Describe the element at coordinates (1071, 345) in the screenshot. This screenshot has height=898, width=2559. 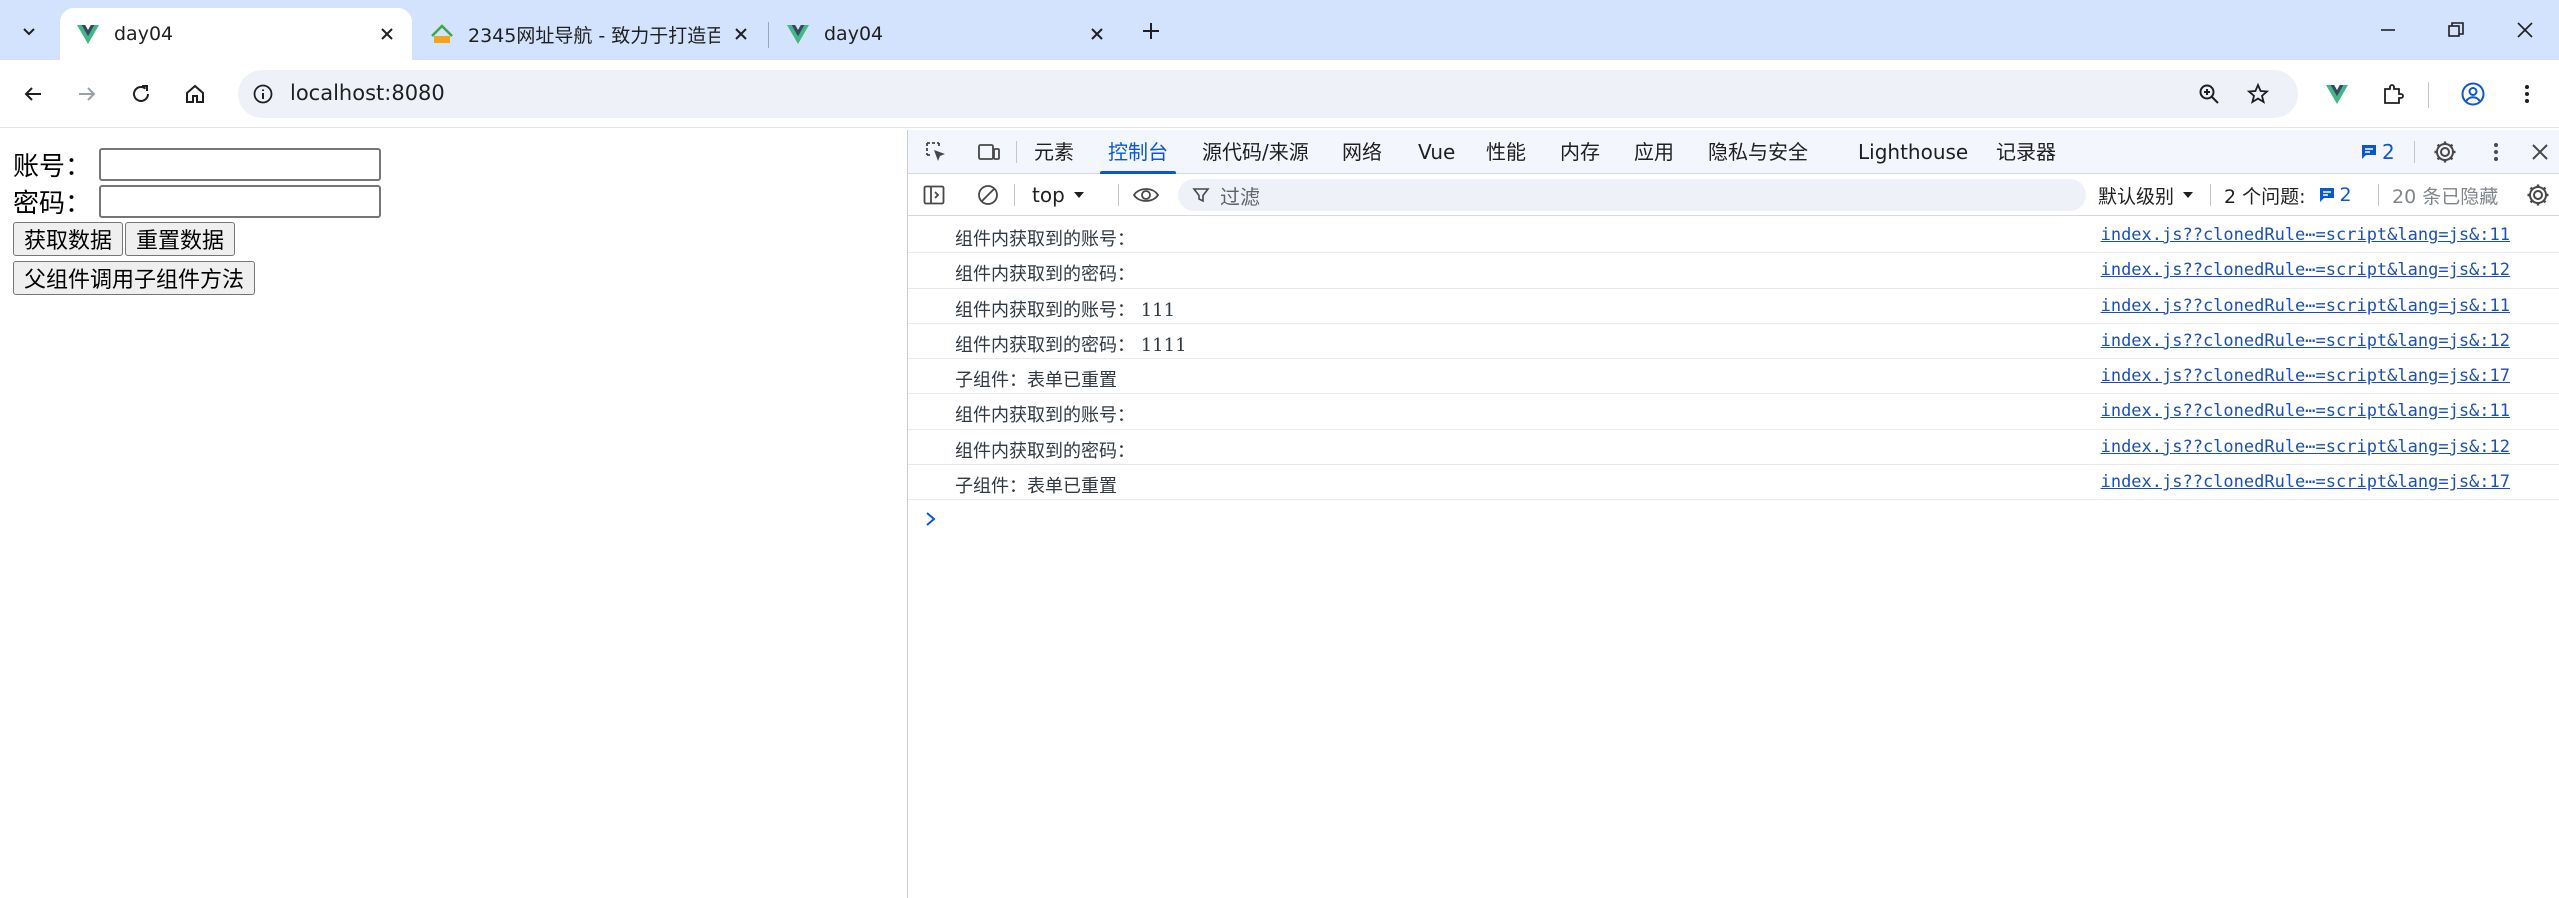
I see `log-message: 组件内获取到的密码： 1111` at that location.